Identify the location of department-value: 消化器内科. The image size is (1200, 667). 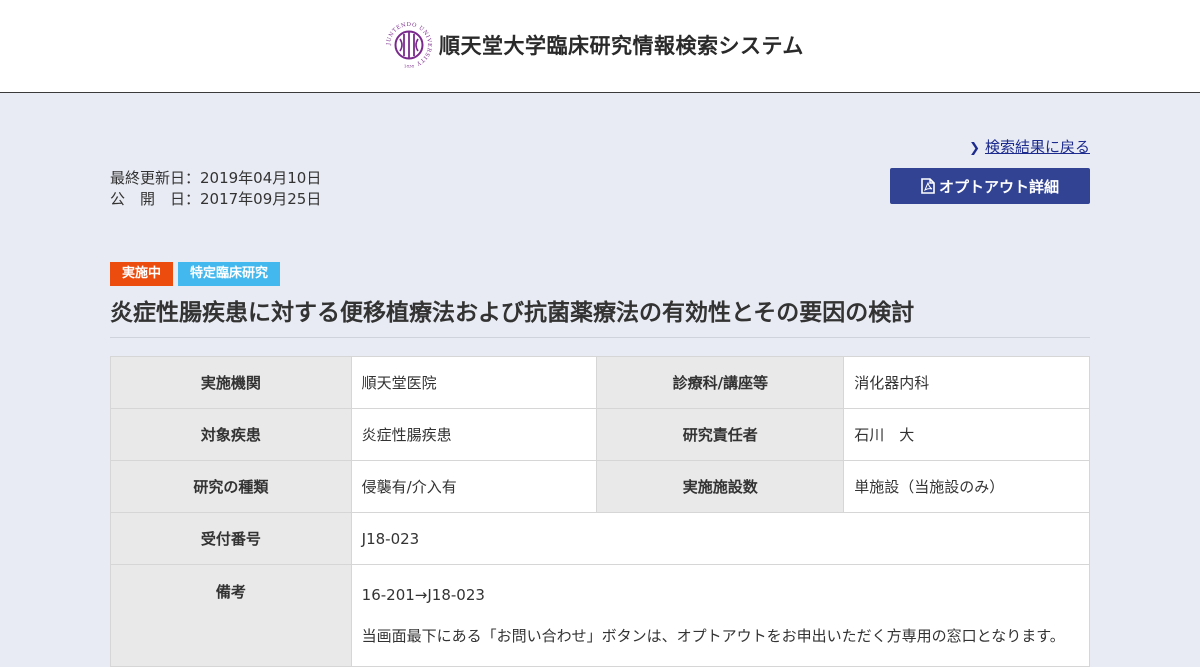
(966, 382).